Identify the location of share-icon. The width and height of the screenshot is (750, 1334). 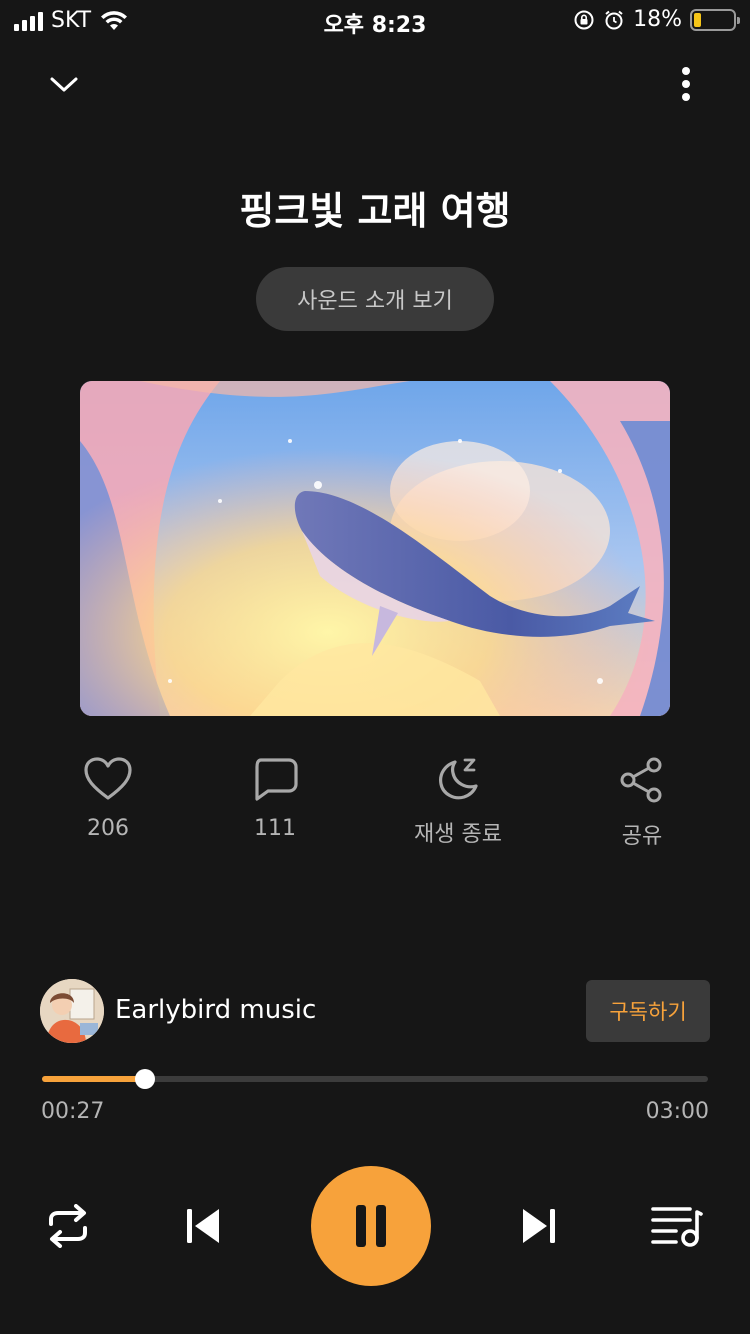
(641, 780).